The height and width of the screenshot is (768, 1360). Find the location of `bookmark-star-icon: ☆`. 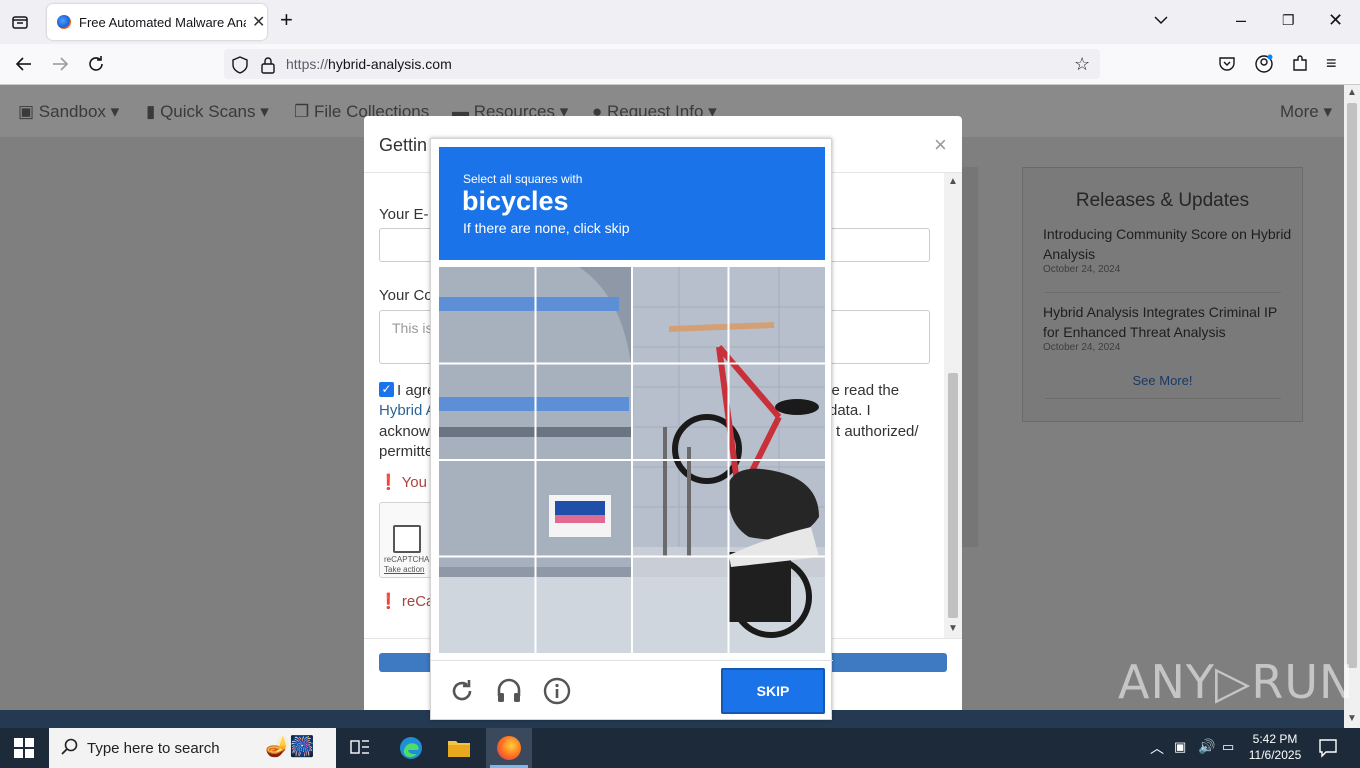

bookmark-star-icon: ☆ is located at coordinates (1082, 64).